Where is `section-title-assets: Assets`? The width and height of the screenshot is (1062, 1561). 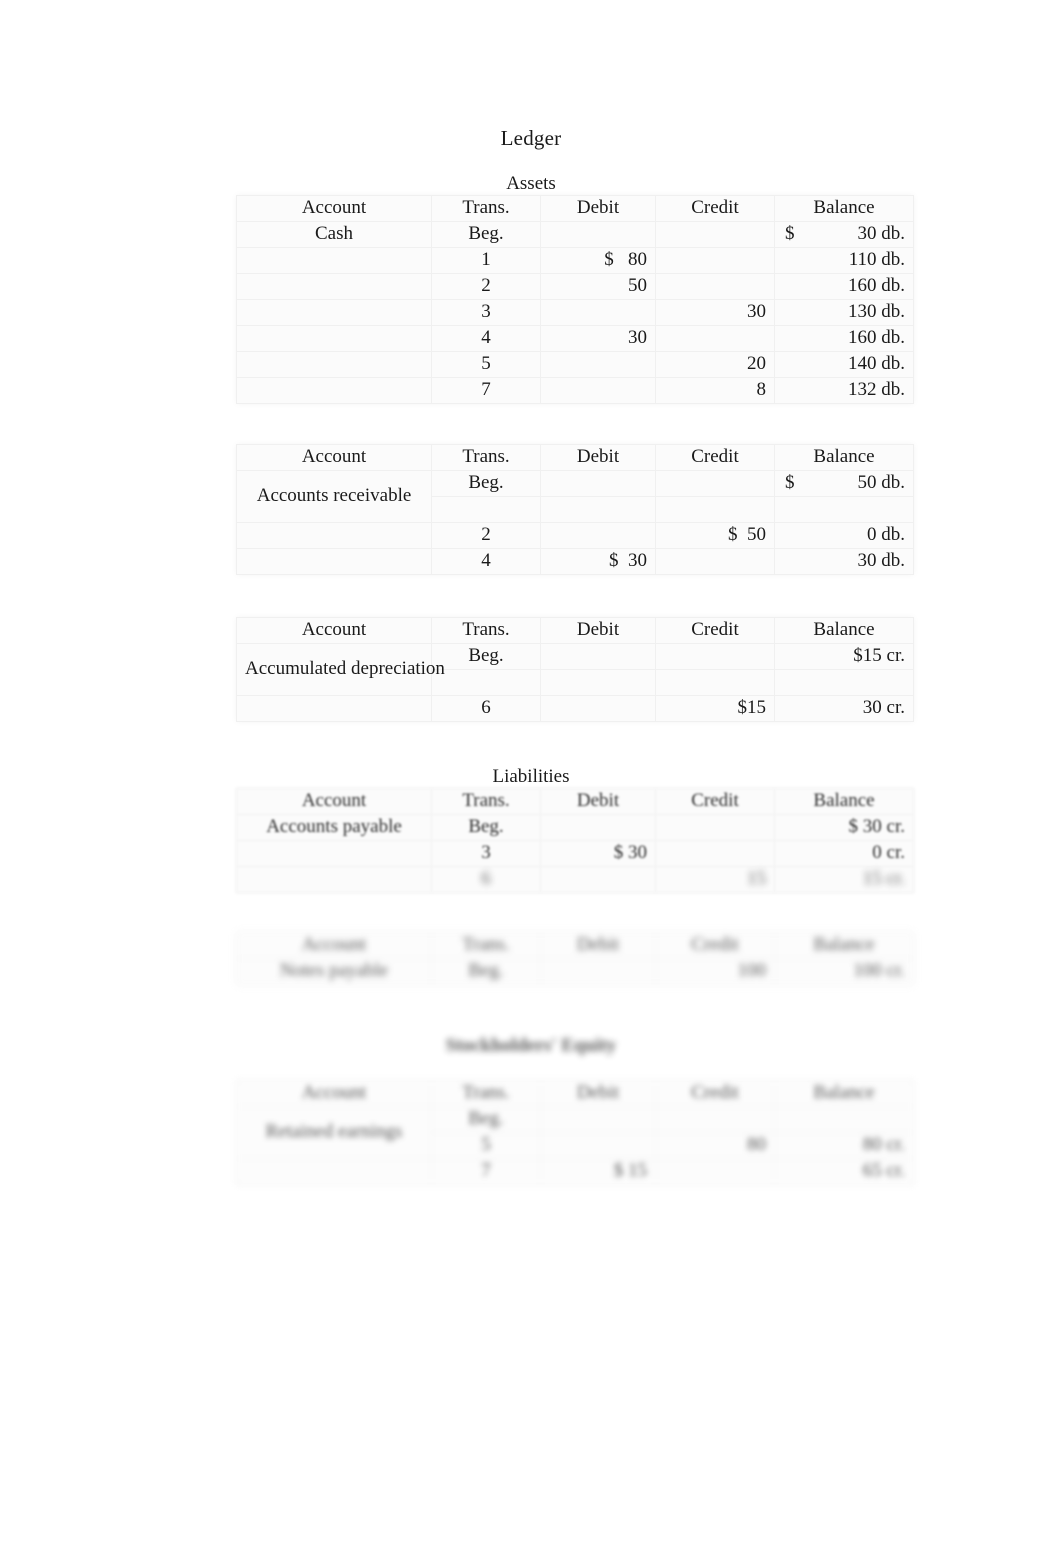 section-title-assets: Assets is located at coordinates (531, 183).